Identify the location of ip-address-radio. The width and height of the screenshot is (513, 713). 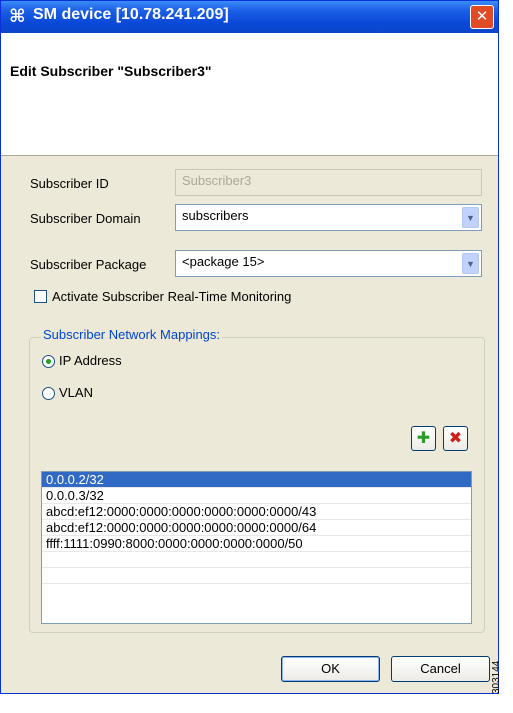
(48, 361).